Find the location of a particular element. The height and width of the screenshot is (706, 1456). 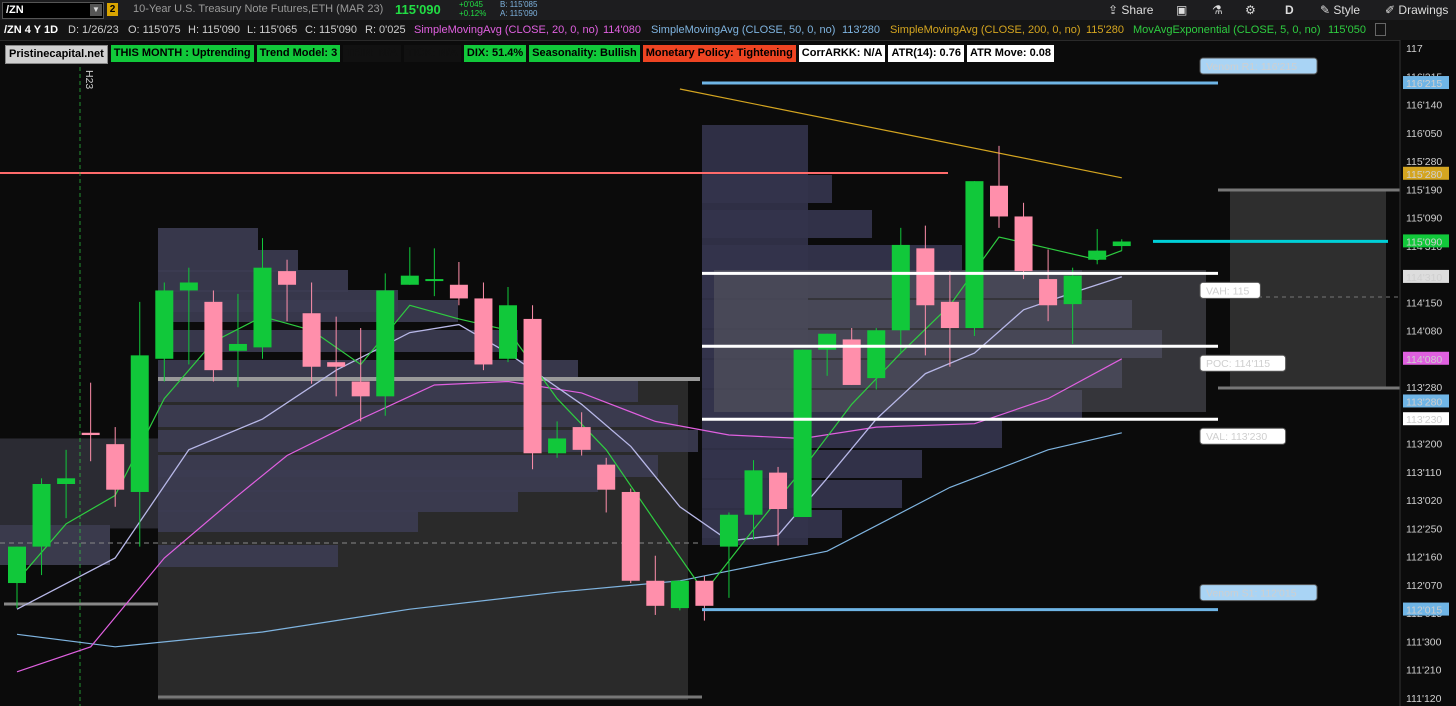

price-badge-label: 115'090 is located at coordinates (1424, 242).